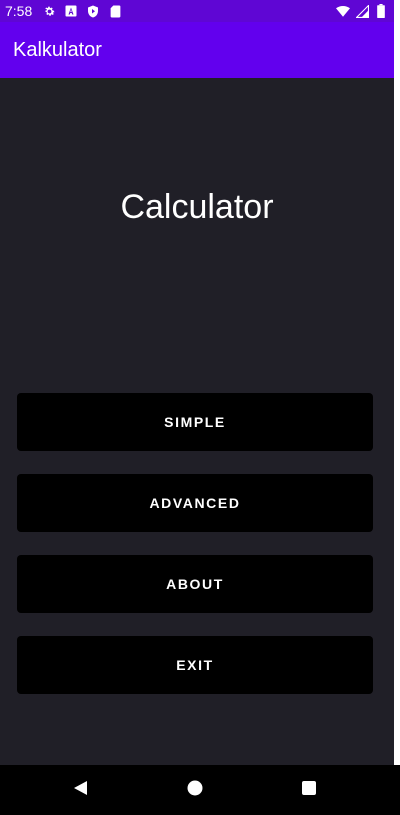 The height and width of the screenshot is (815, 400). I want to click on advanced-button: ADVANCED, so click(195, 503).